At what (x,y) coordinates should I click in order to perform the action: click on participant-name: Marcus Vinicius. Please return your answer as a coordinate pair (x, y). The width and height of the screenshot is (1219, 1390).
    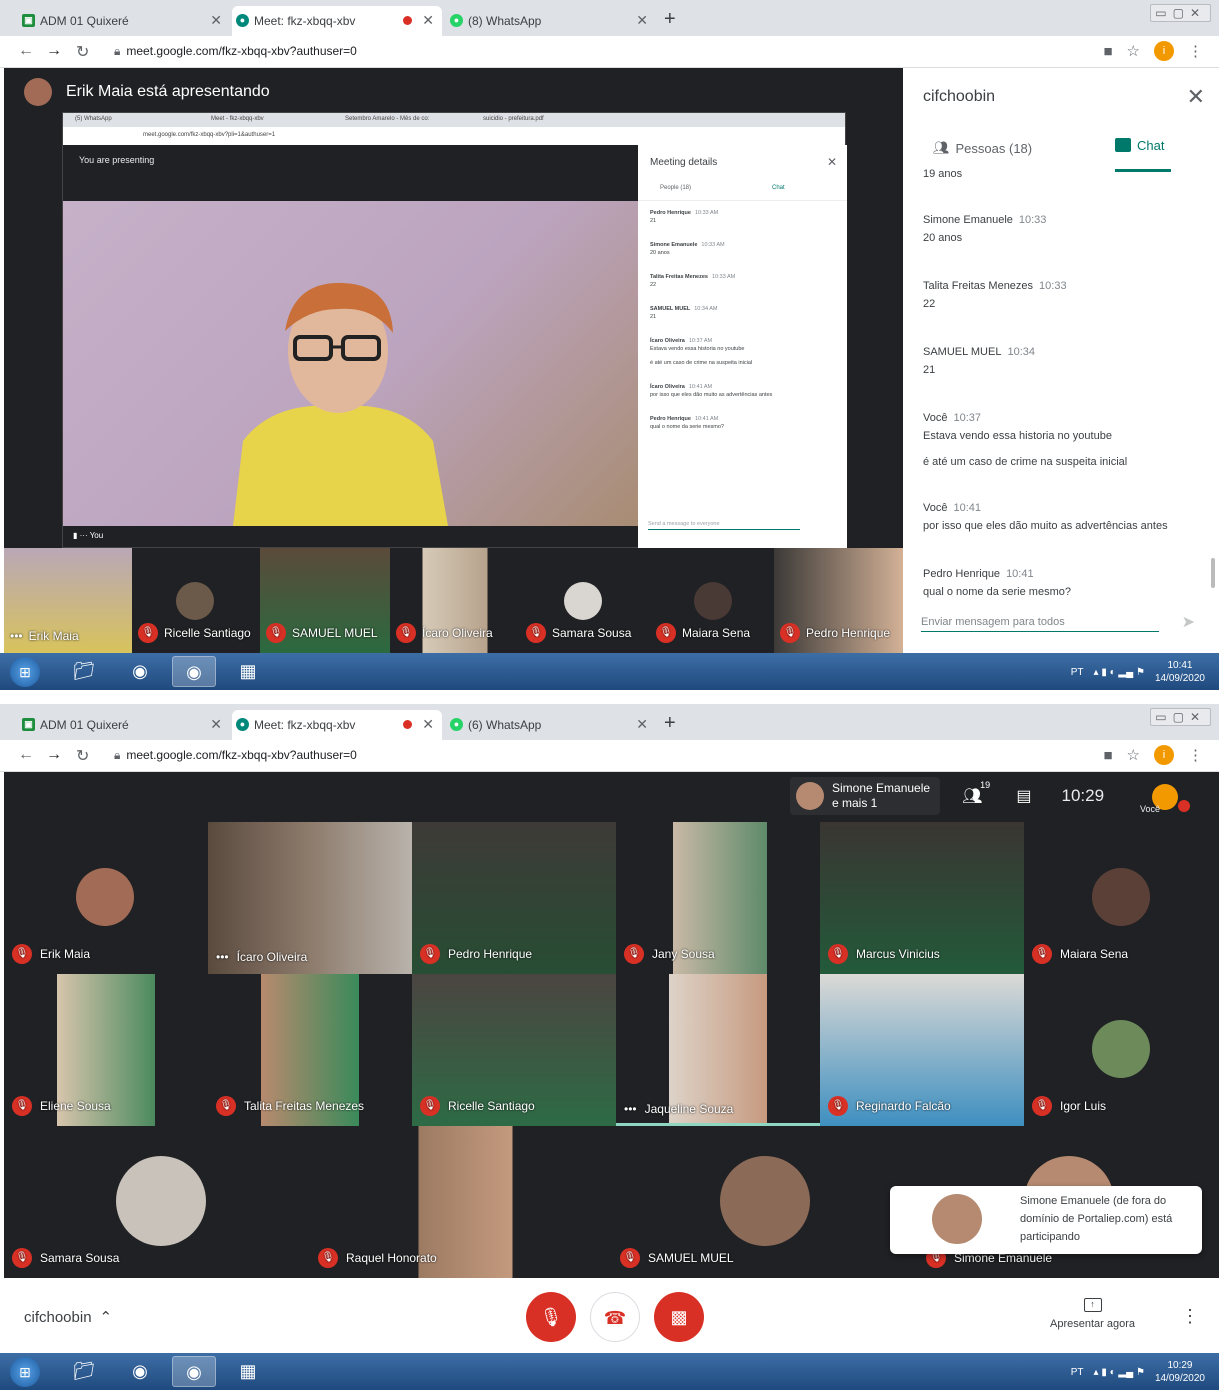
    Looking at the image, I should click on (898, 954).